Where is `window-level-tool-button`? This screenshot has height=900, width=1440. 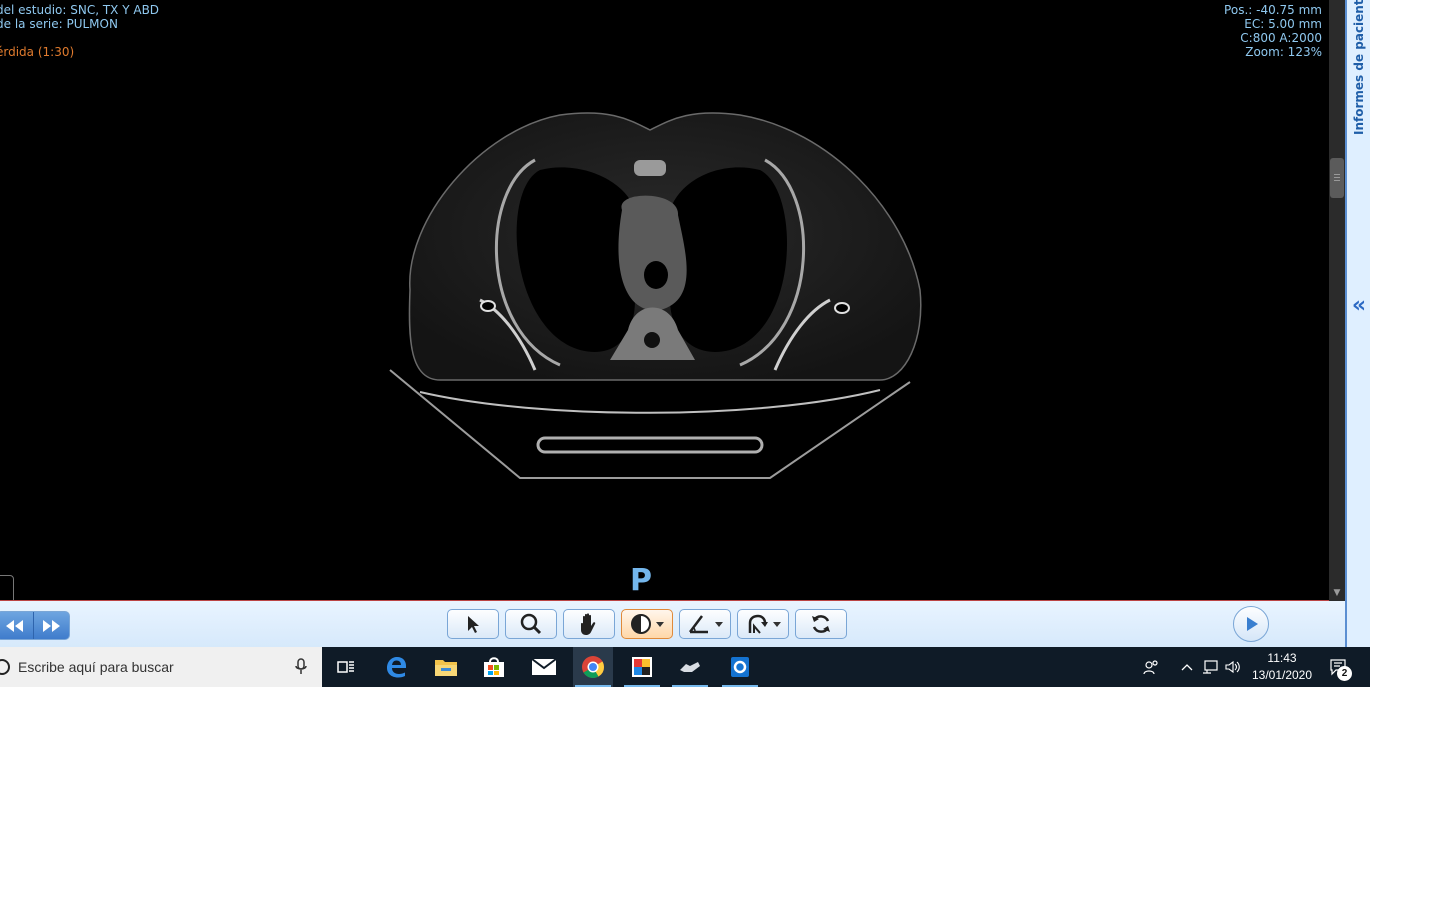 window-level-tool-button is located at coordinates (647, 624).